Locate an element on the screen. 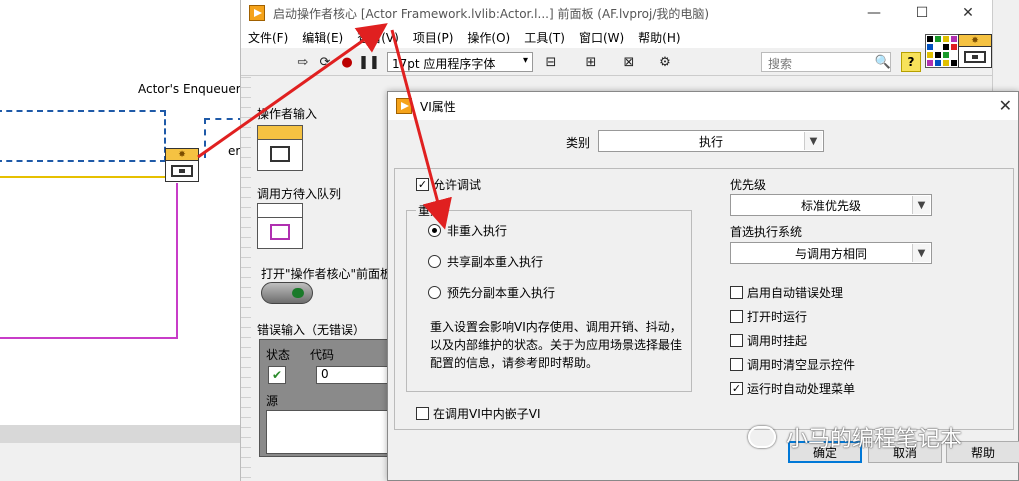  error-in-label: 错误输入（无错误） is located at coordinates (311, 330).